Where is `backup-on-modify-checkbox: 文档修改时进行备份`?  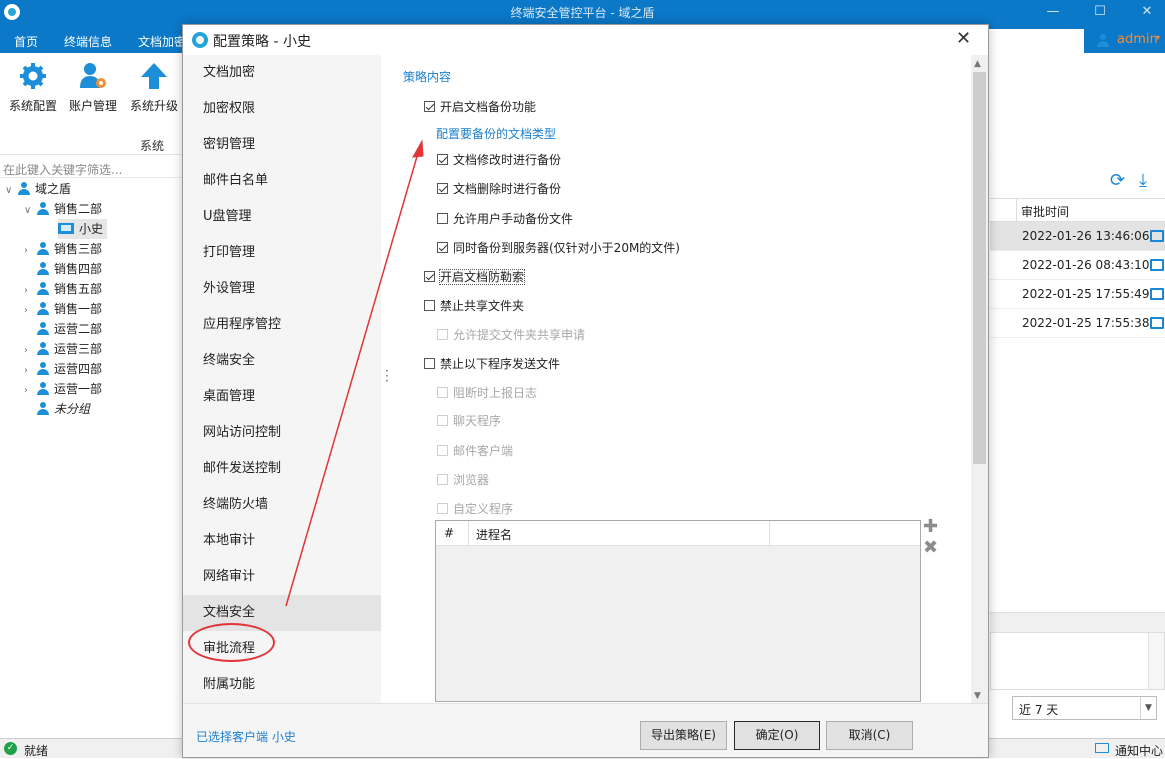
backup-on-modify-checkbox: 文档修改时进行备份 is located at coordinates (499, 159).